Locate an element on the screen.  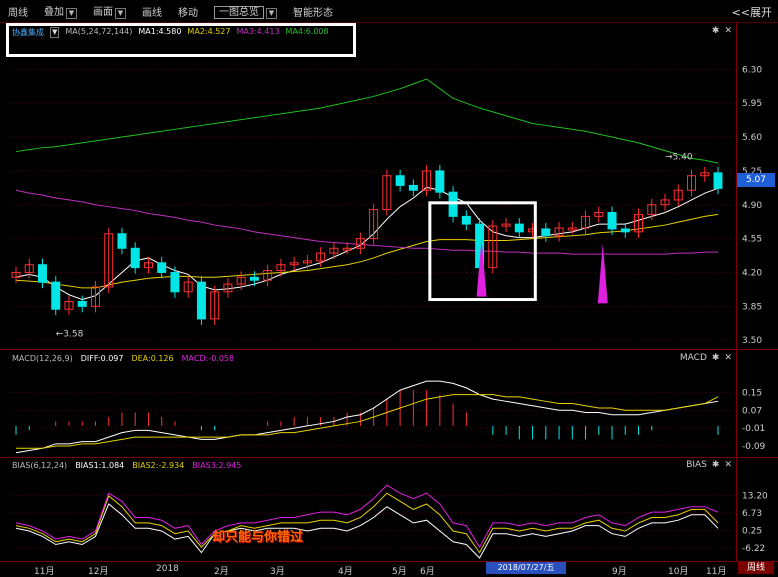
x-tick-label: 4月 is located at coordinates (345, 572).